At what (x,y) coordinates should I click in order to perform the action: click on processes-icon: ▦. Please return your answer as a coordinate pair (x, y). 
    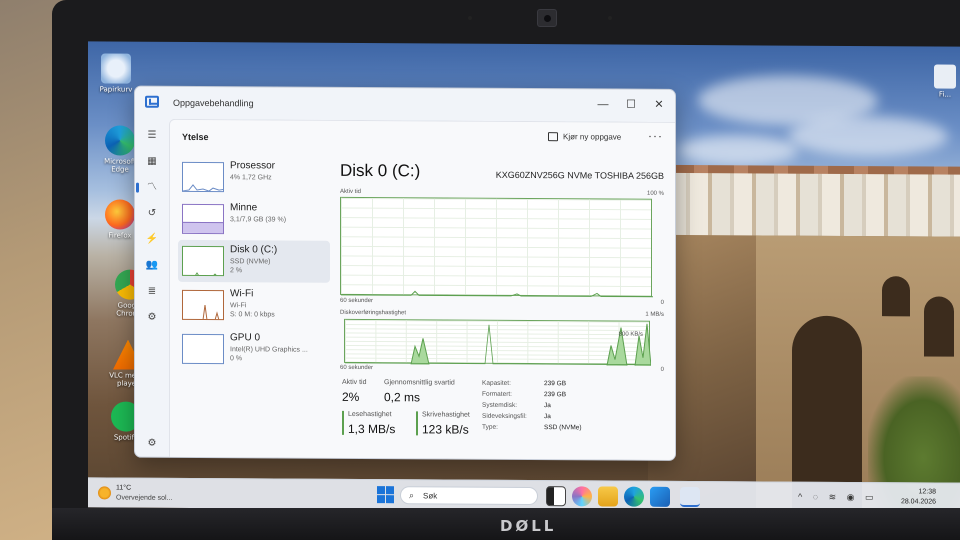
    Looking at the image, I should click on (152, 162).